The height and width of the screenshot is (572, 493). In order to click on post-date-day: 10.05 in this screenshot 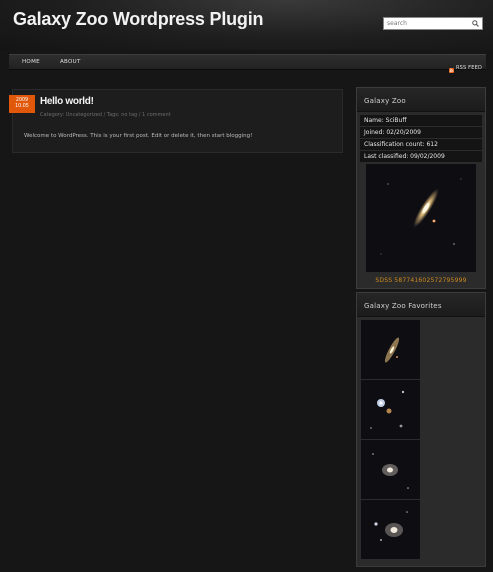, I will do `click(22, 106)`.